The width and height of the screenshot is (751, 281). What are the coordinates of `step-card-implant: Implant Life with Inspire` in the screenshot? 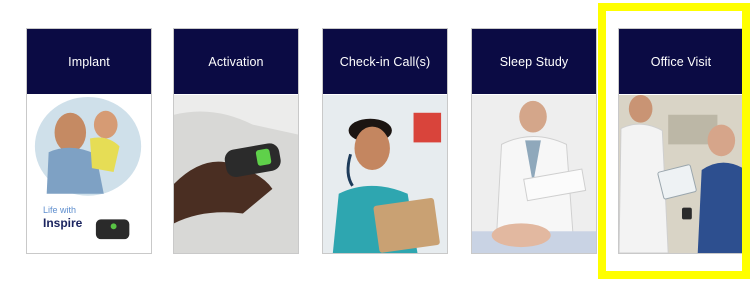 It's located at (89, 141).